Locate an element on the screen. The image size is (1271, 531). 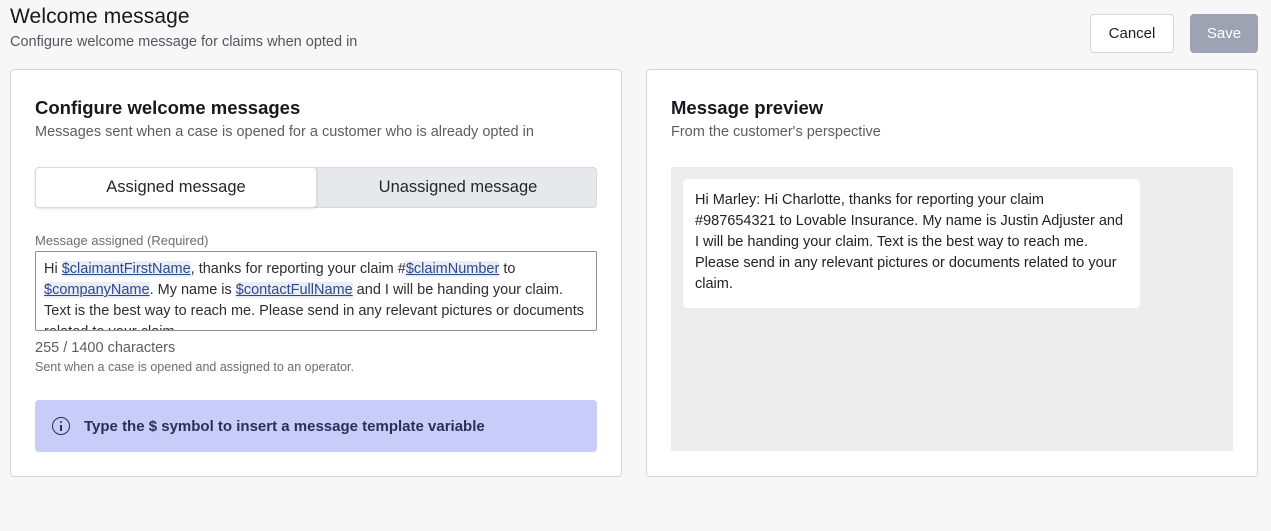
variable-company-name: $companyName is located at coordinates (97, 290).